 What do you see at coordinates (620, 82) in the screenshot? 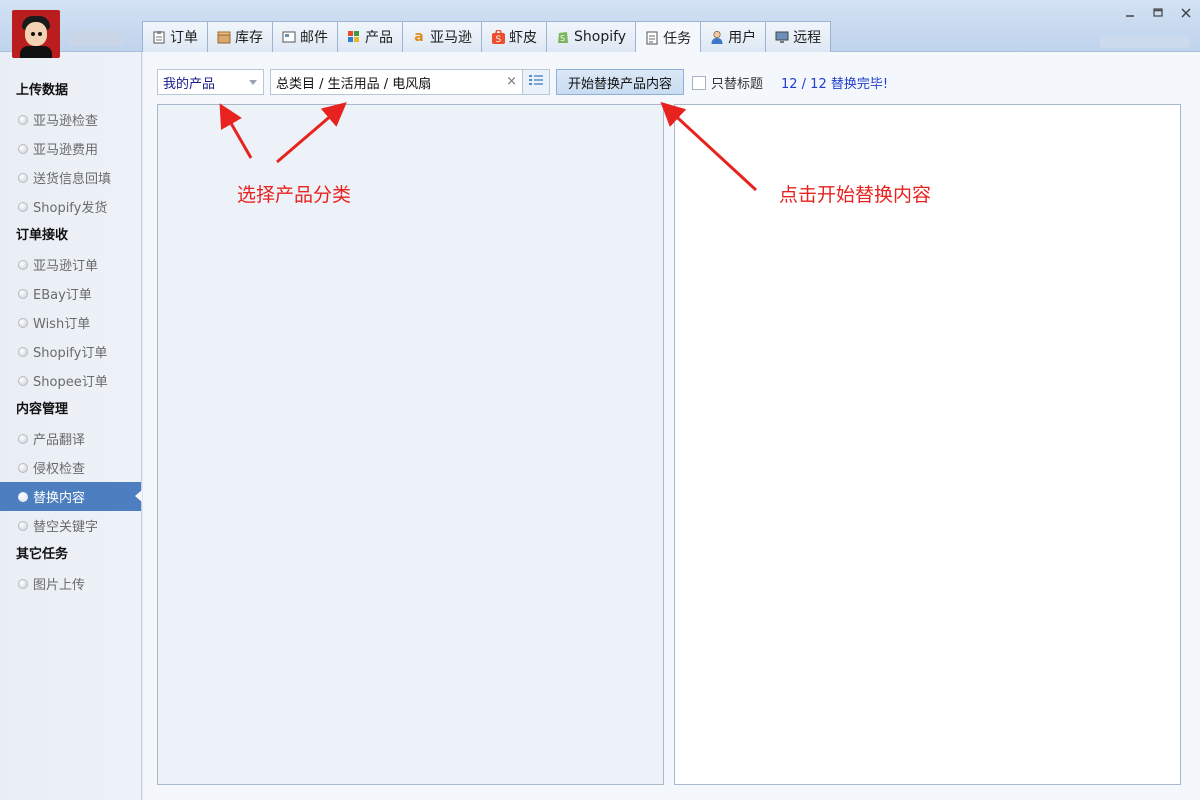
I see `start-replace-button: 开始替换产品内容` at bounding box center [620, 82].